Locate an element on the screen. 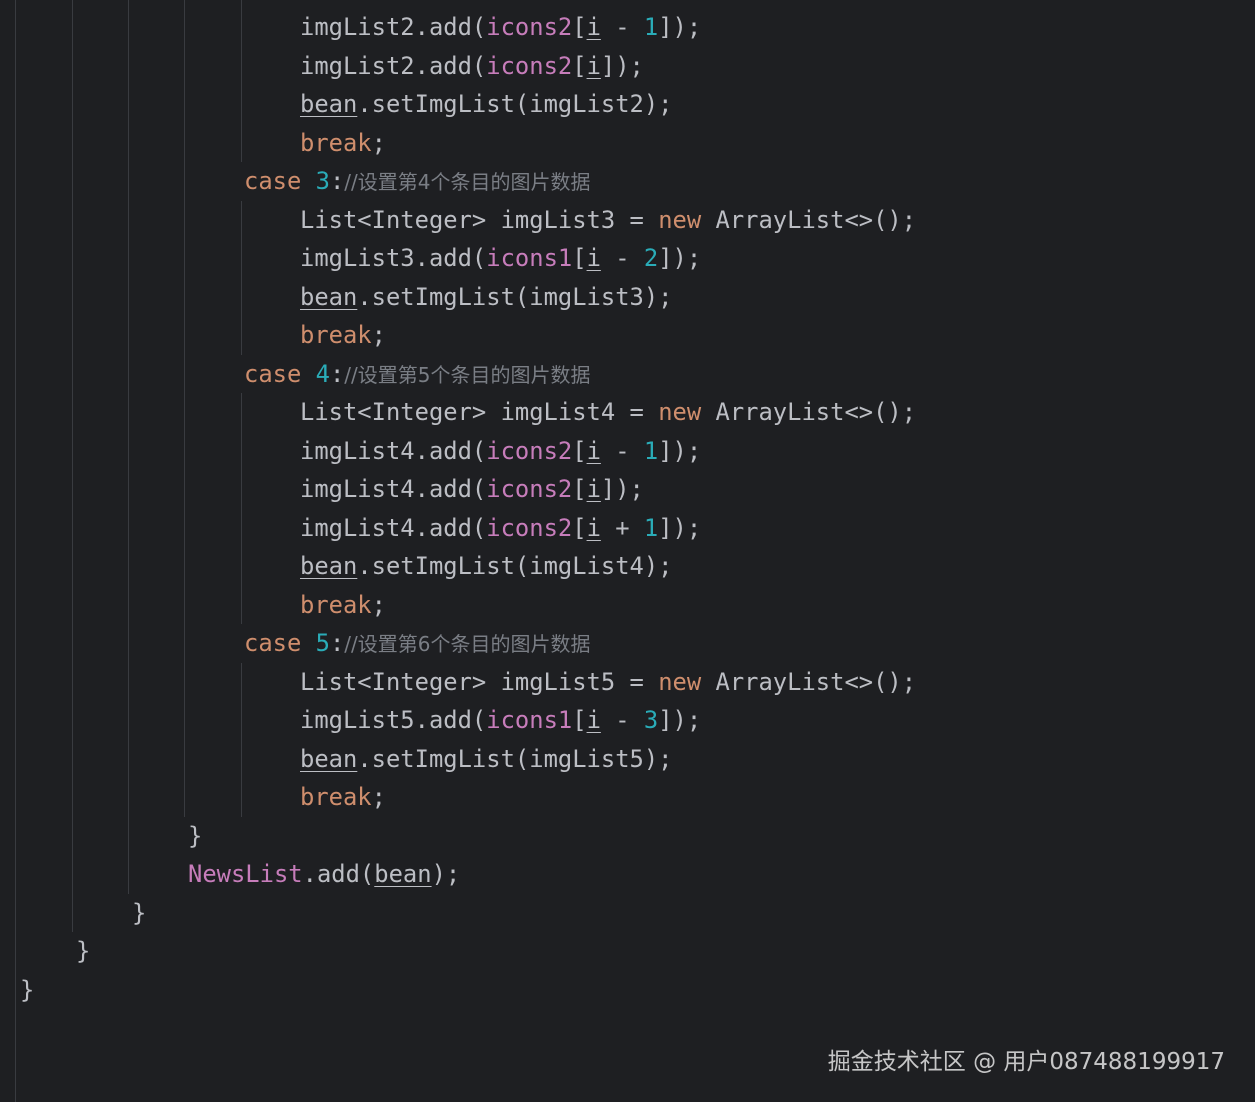 The width and height of the screenshot is (1255, 1102). code-line: bean.setImgList(imgList2); is located at coordinates (486, 104).